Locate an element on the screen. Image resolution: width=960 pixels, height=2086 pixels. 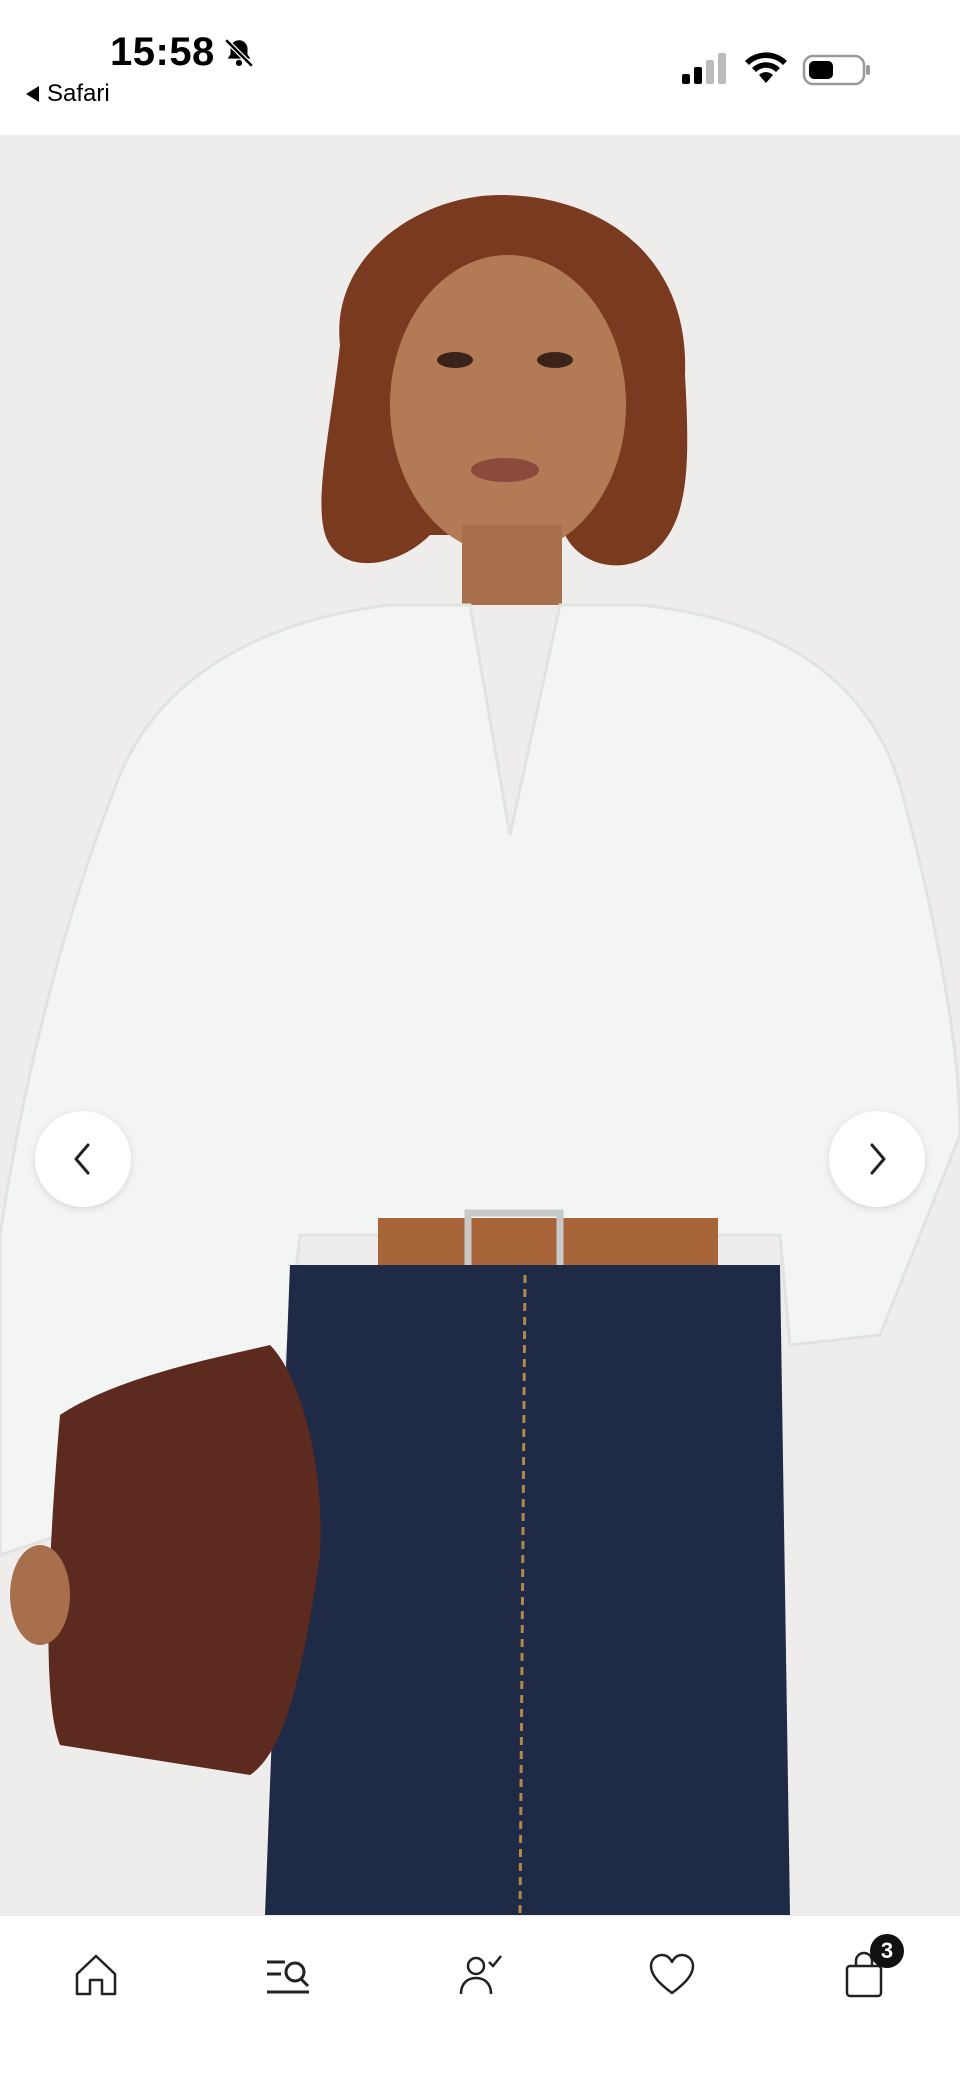
bell-slash-icon is located at coordinates (239, 53).